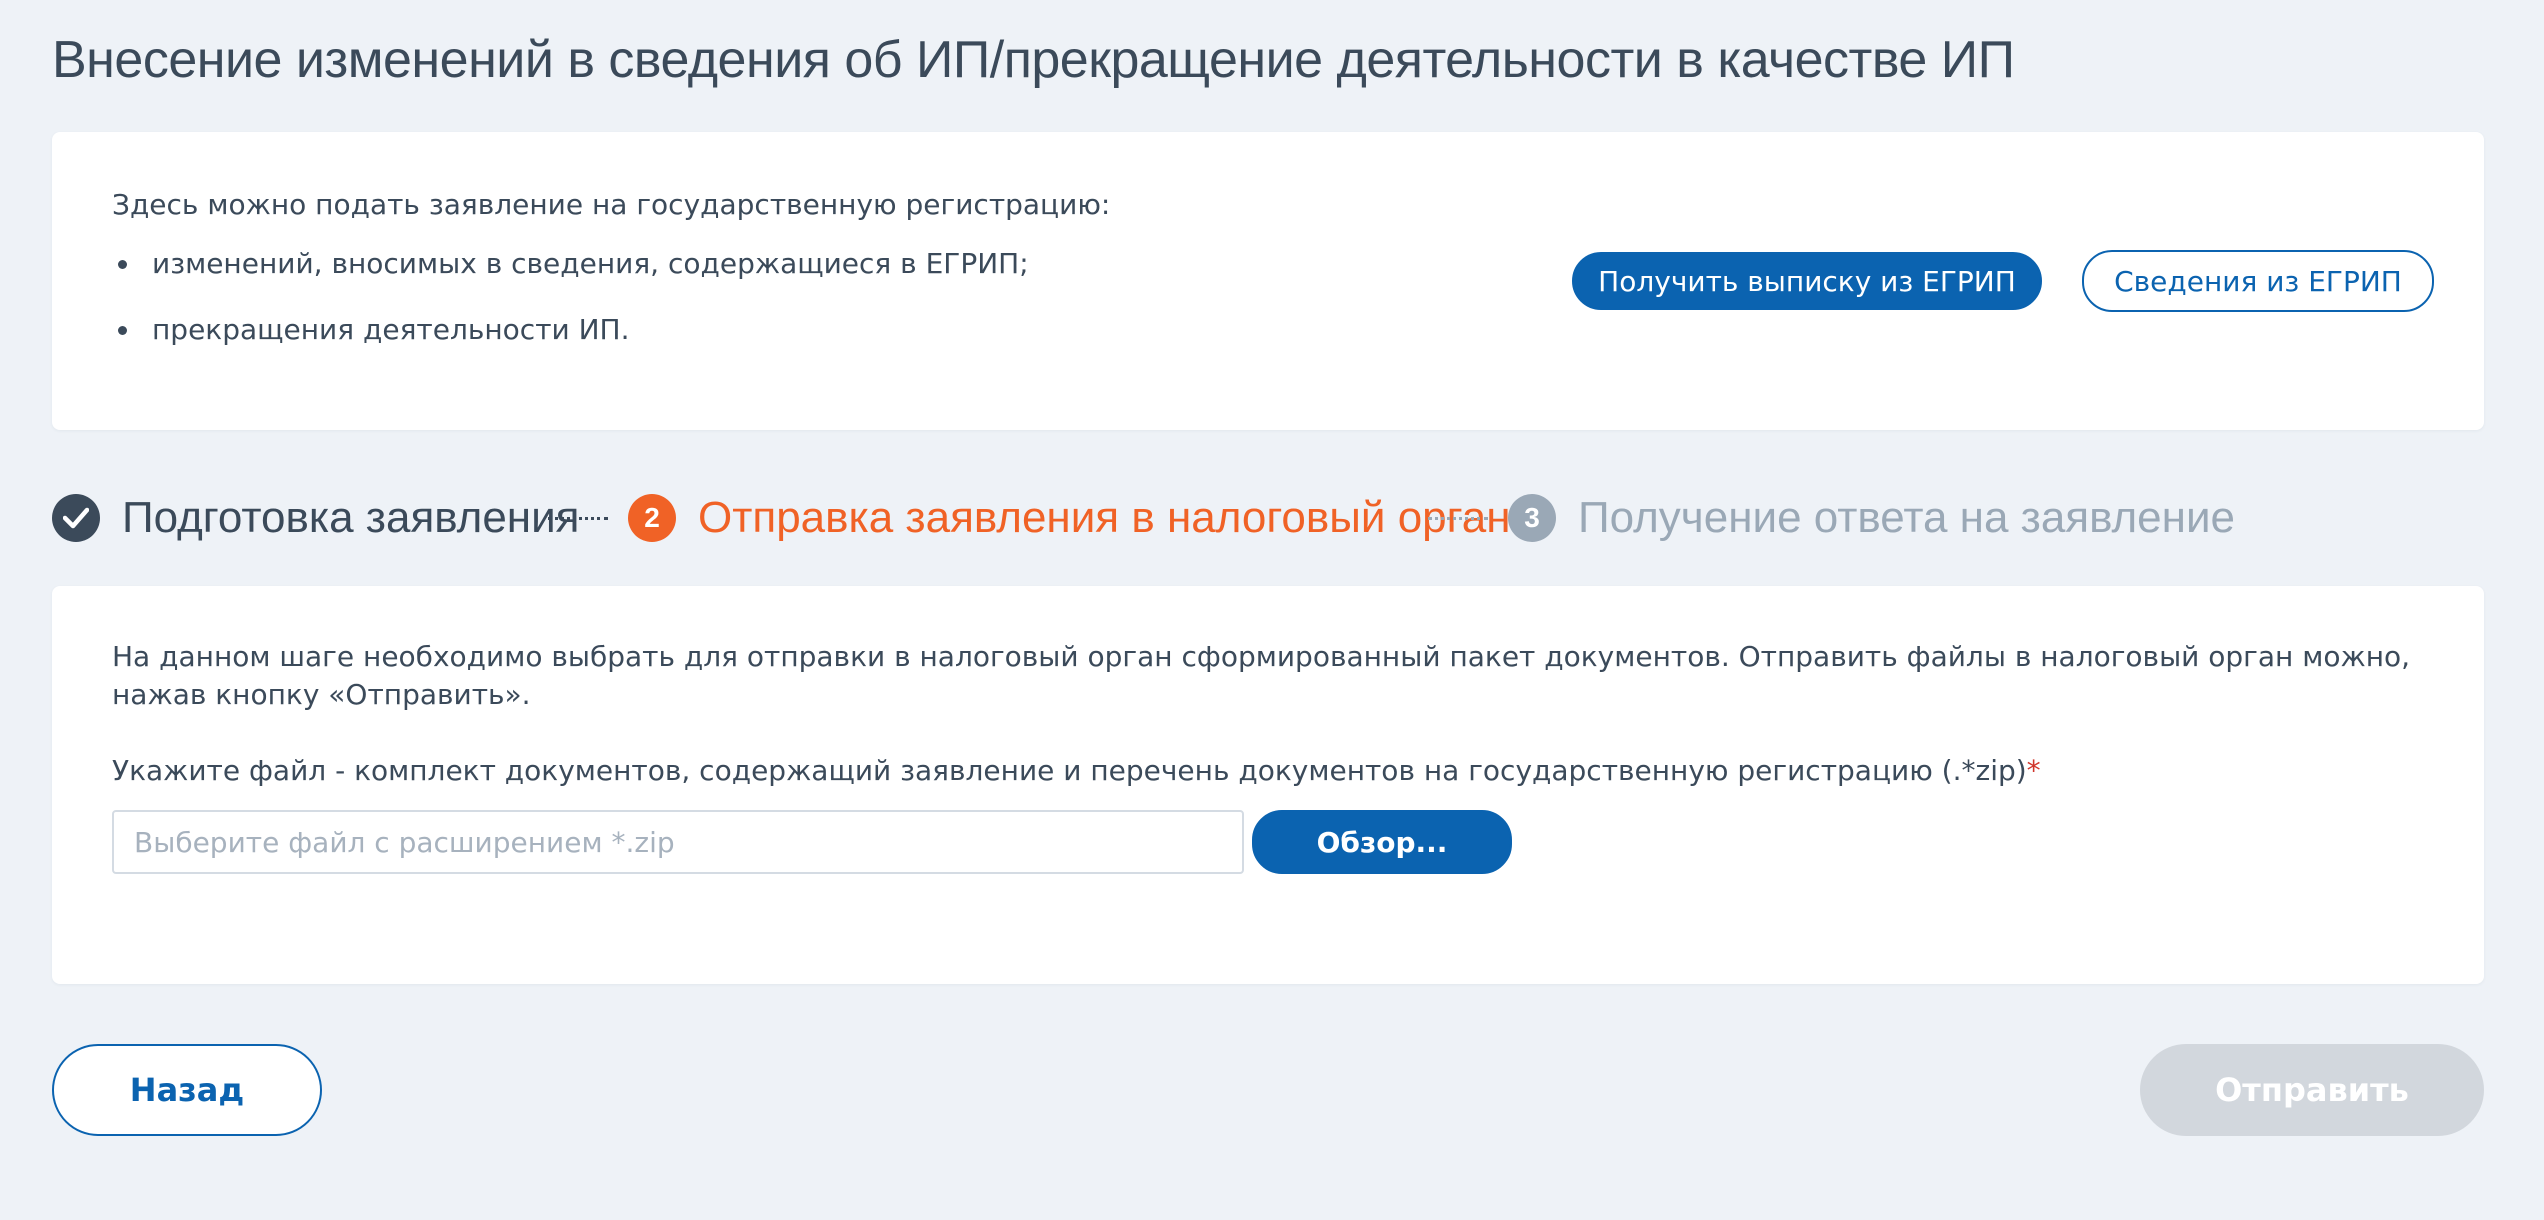  I want to click on egrip-info-button: Сведения из ЕГРИП, so click(2258, 281).